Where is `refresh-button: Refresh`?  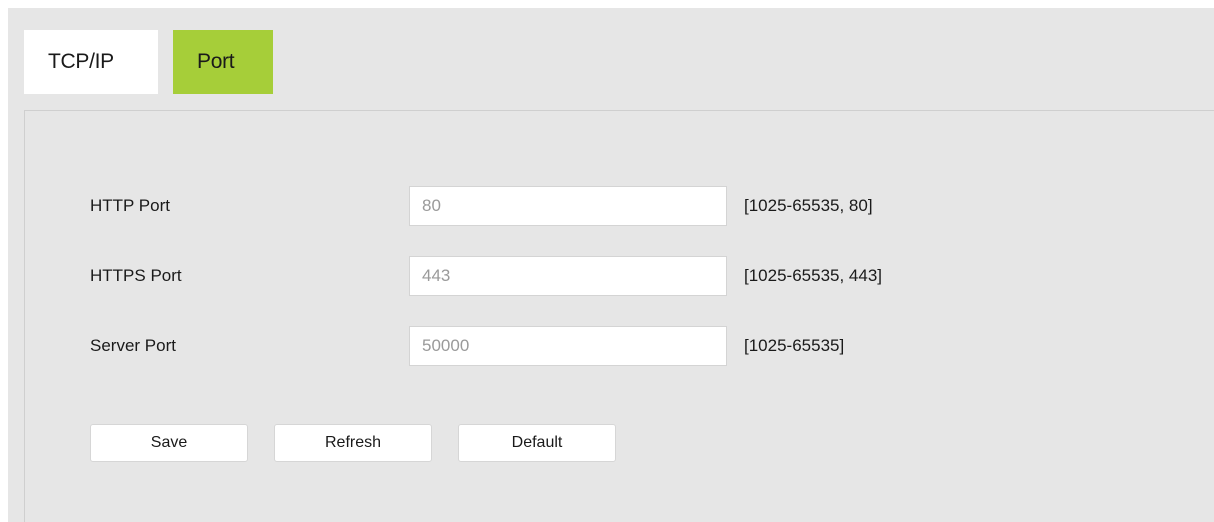 refresh-button: Refresh is located at coordinates (353, 443).